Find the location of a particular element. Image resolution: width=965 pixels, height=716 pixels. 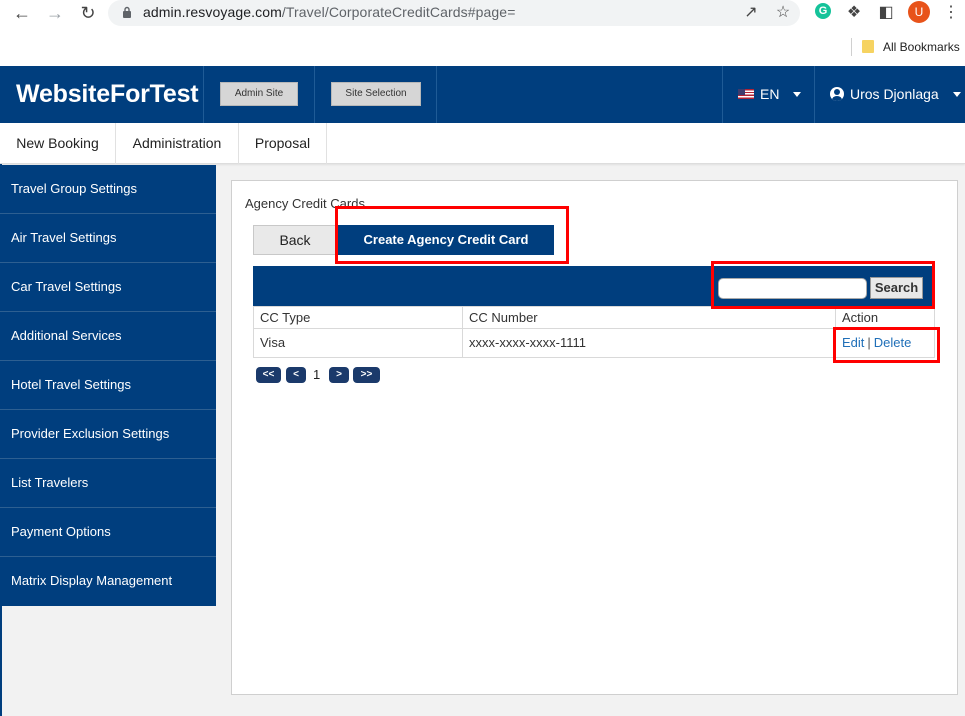

site-logo: WebsiteForTest is located at coordinates (107, 94).